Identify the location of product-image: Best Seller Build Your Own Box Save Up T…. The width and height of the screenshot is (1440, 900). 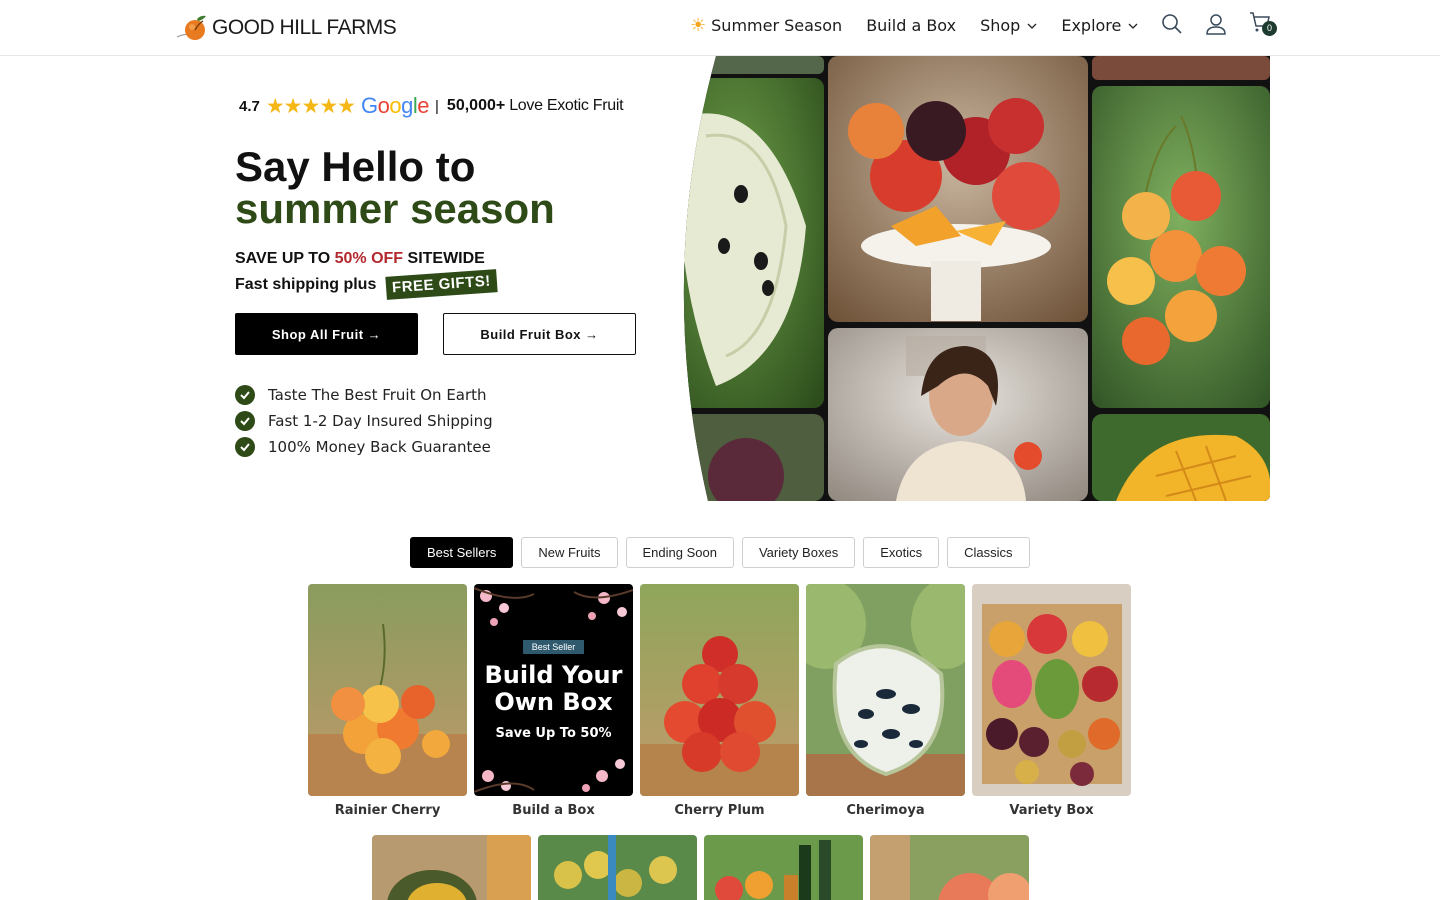
(553, 690).